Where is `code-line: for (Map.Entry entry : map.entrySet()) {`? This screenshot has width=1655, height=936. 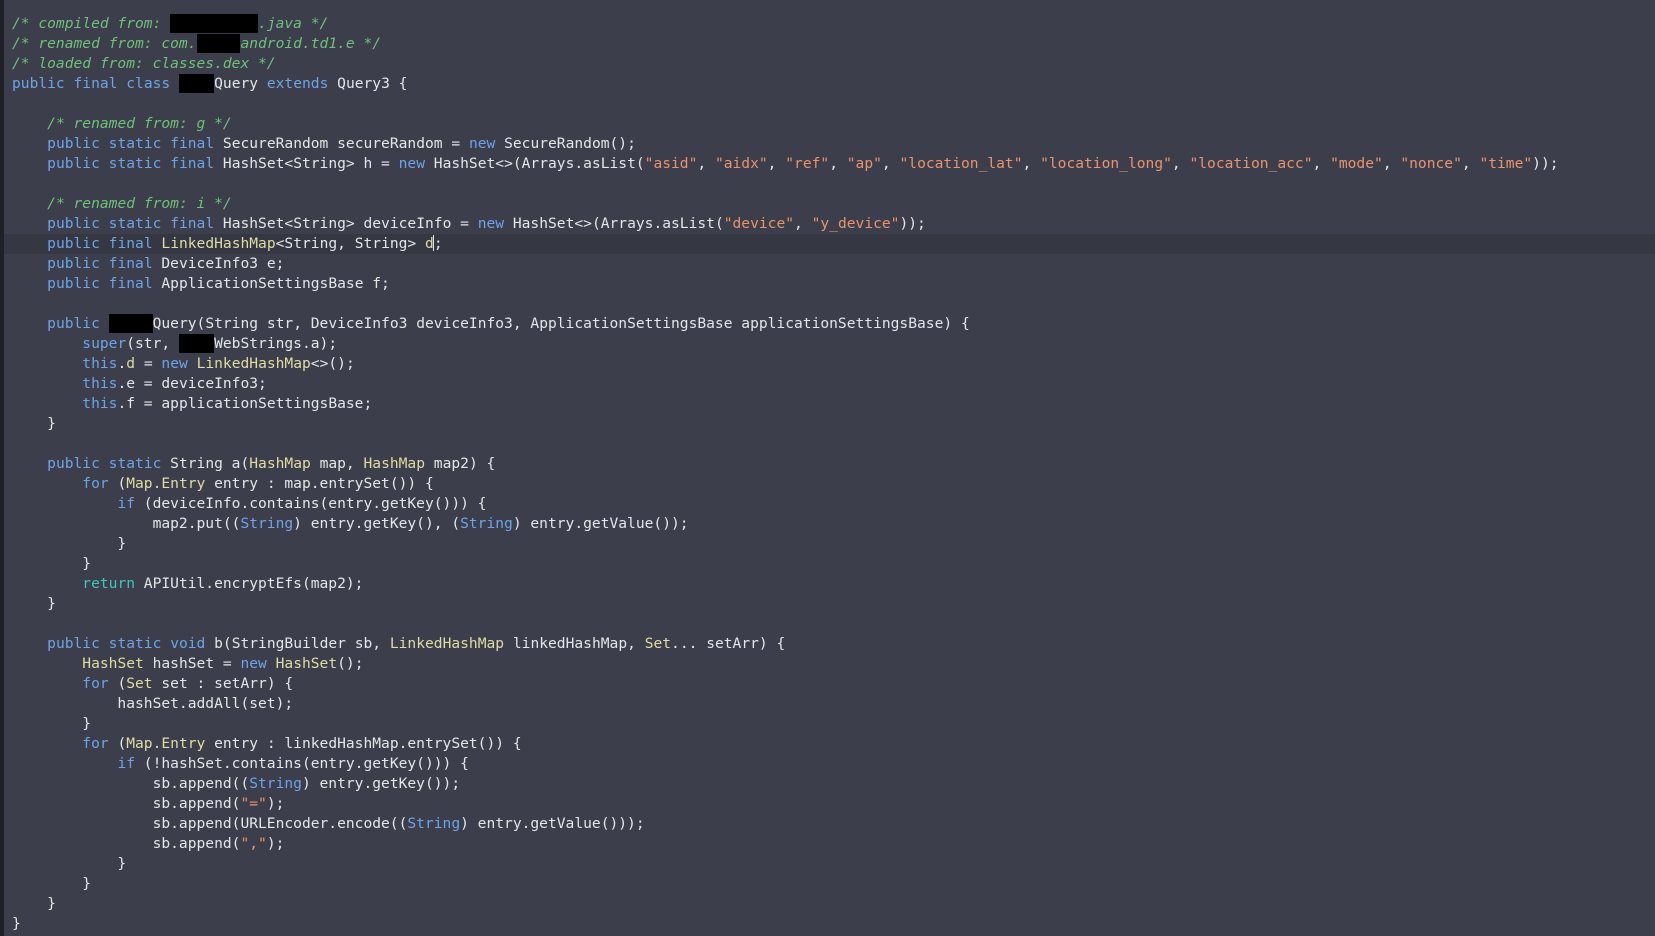 code-line: for (Map.Entry entry : map.entrySet()) { is located at coordinates (829, 484).